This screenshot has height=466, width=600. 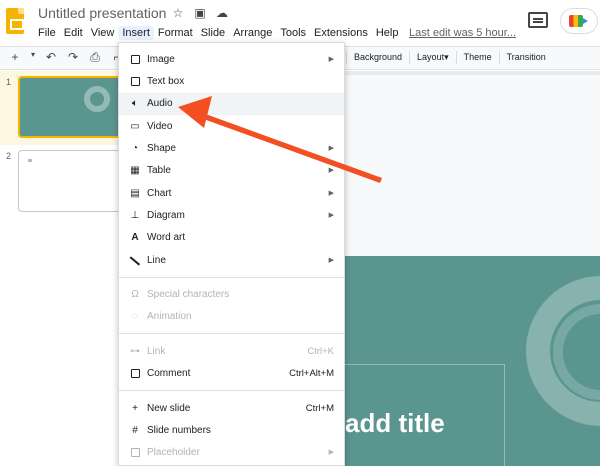 I want to click on comment-icon, so click(x=135, y=374).